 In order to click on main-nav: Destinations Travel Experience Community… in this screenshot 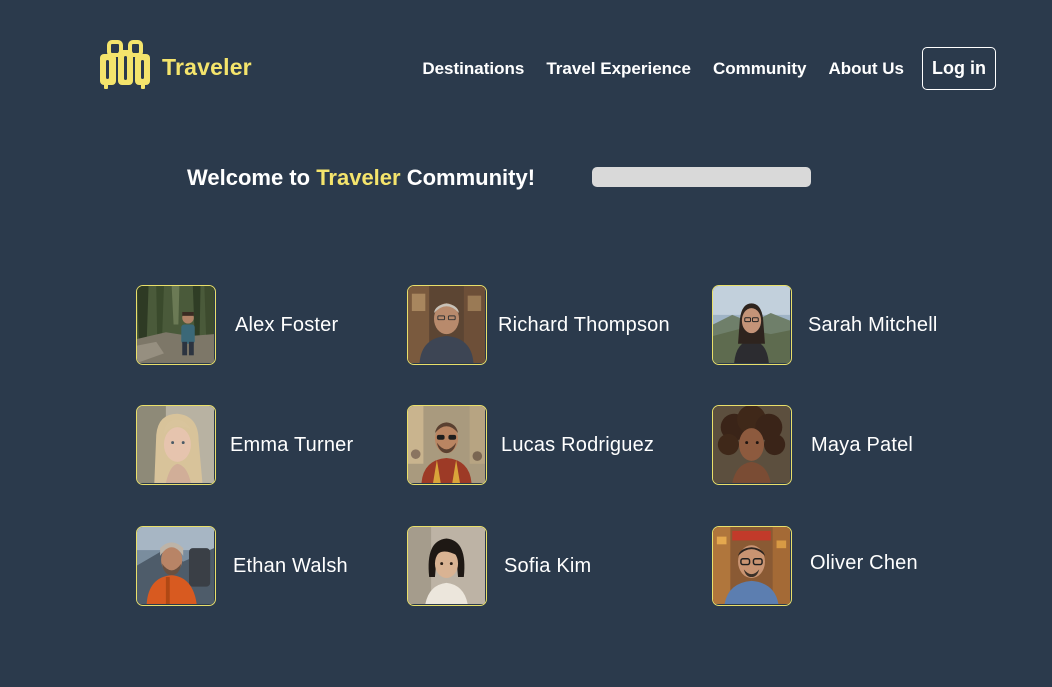, I will do `click(709, 68)`.